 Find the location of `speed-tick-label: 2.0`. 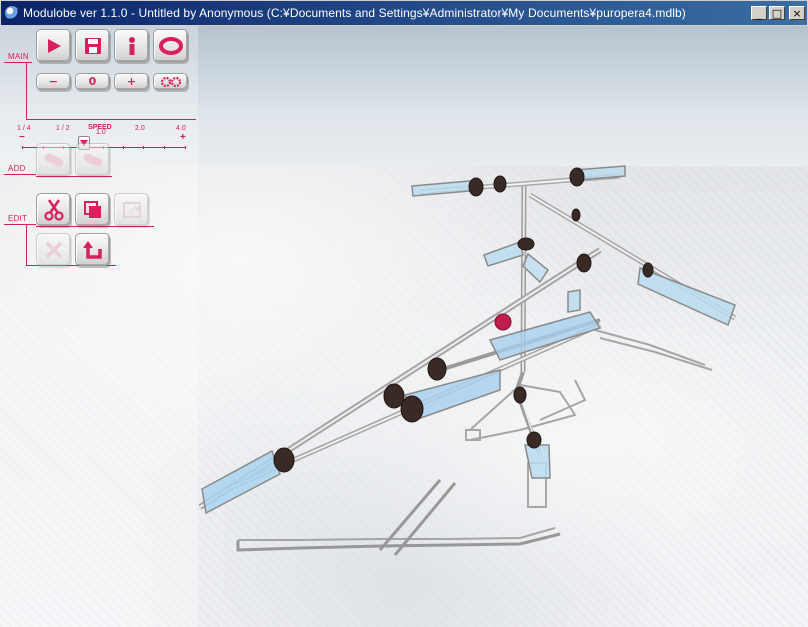

speed-tick-label: 2.0 is located at coordinates (140, 128).